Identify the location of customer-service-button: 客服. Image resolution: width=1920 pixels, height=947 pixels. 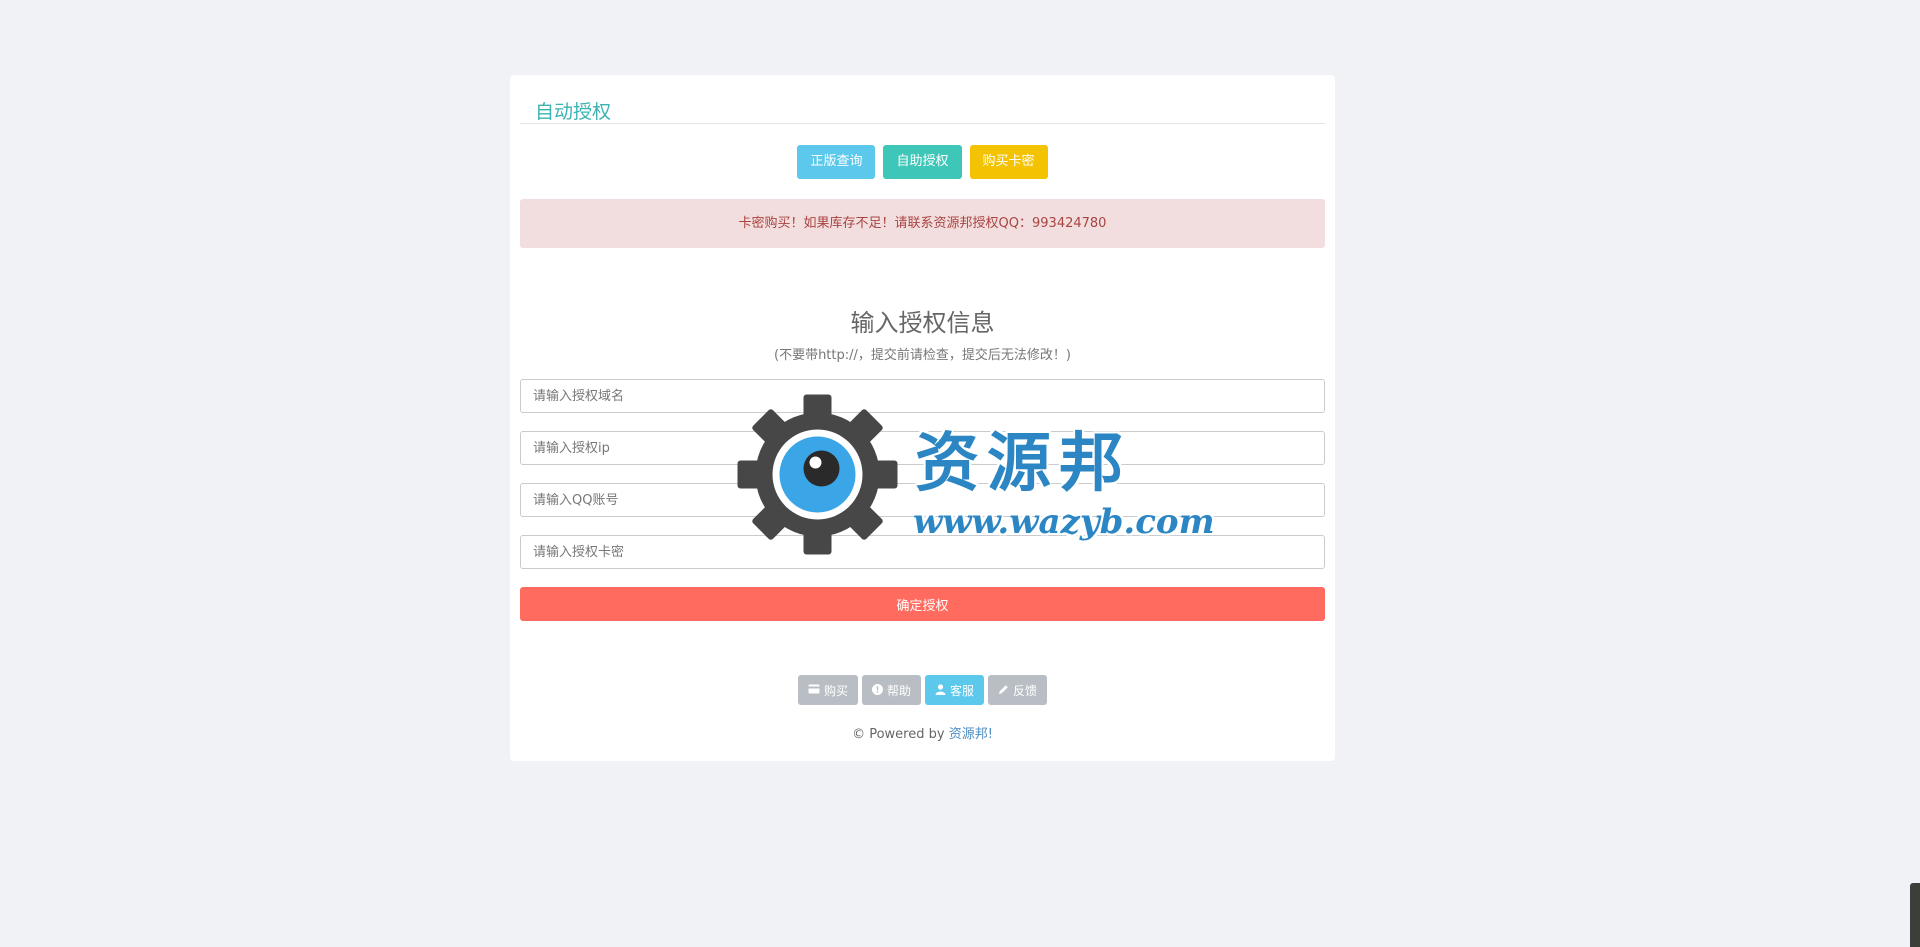
(955, 690).